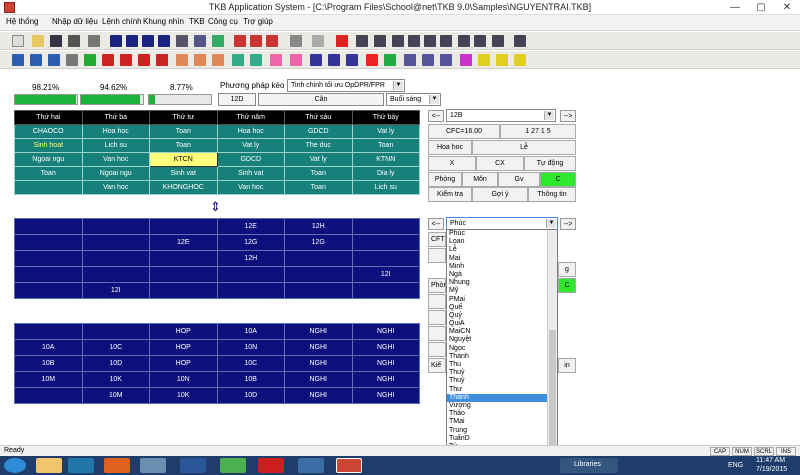 This screenshot has width=800, height=475. I want to click on dropdown-option: Thành, so click(502, 397).